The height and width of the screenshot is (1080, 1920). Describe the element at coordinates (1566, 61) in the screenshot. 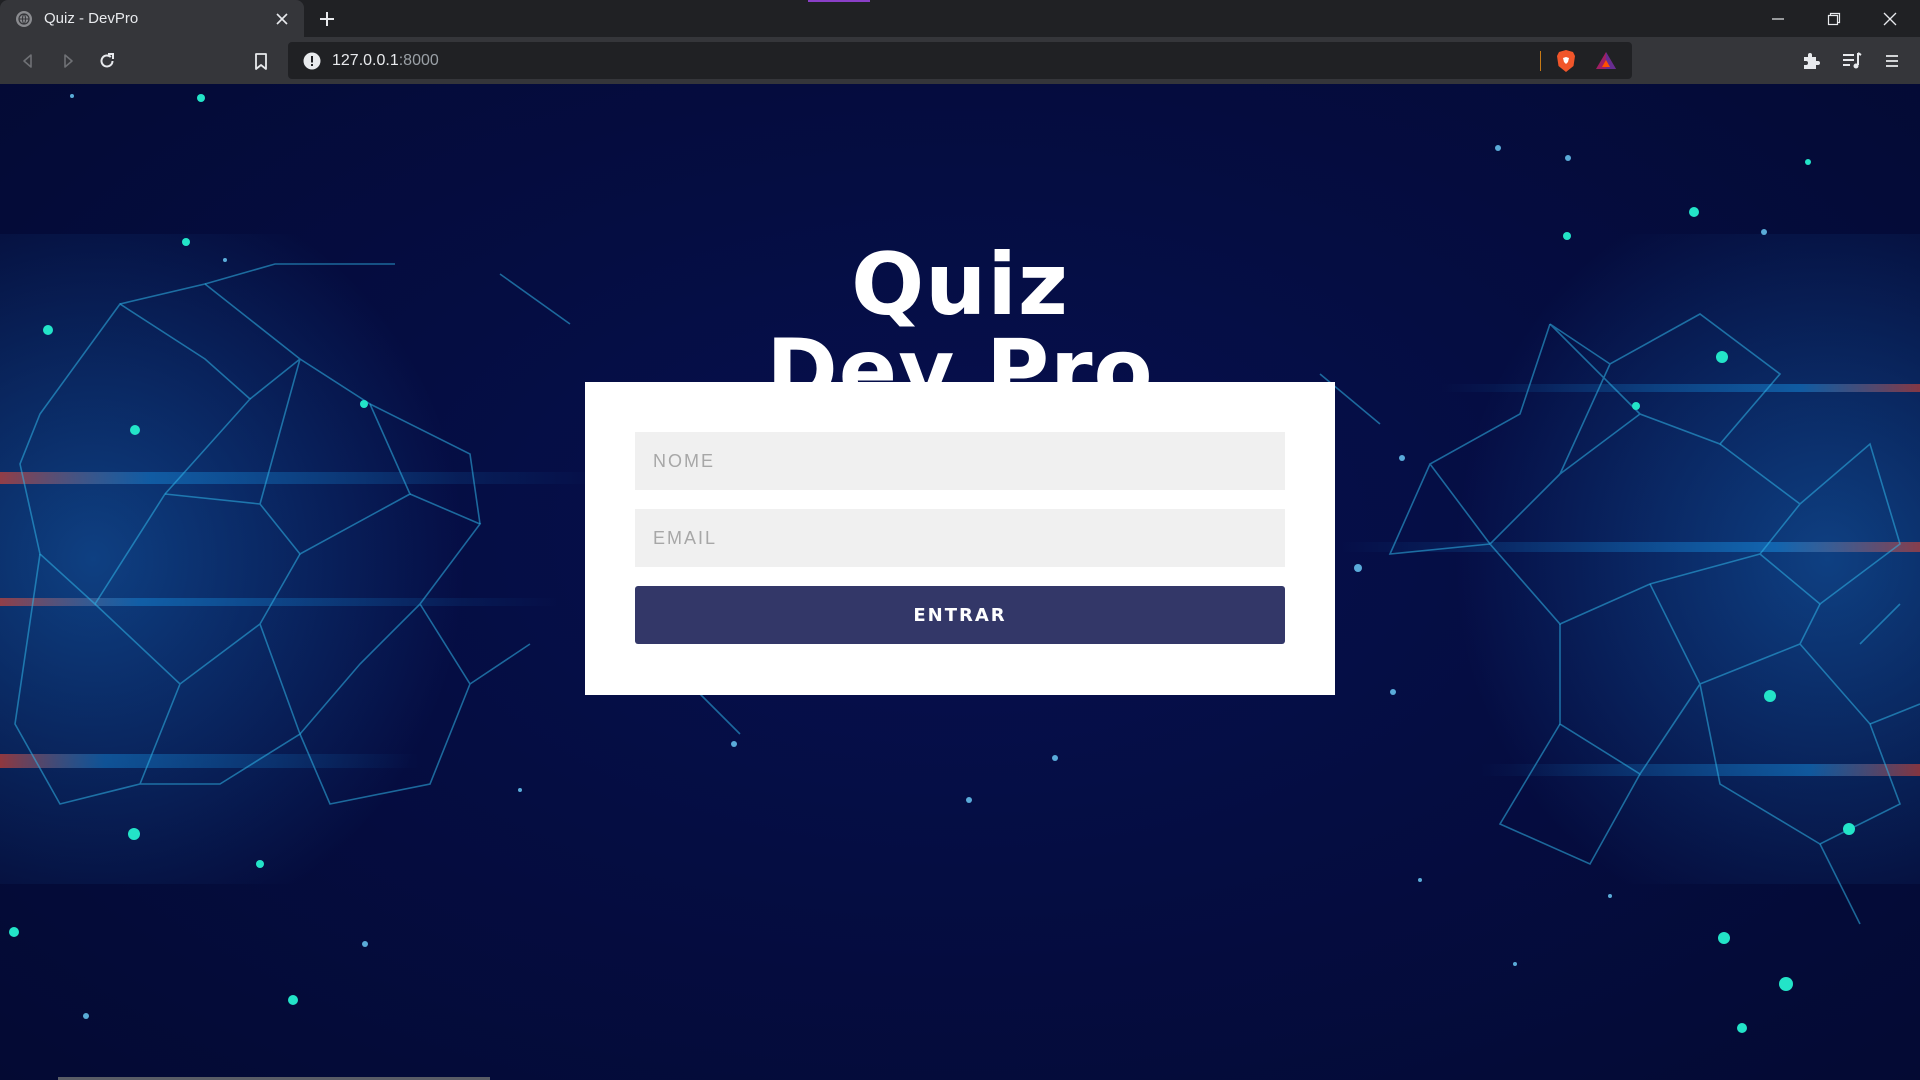

I see `brave-shields-icon` at that location.